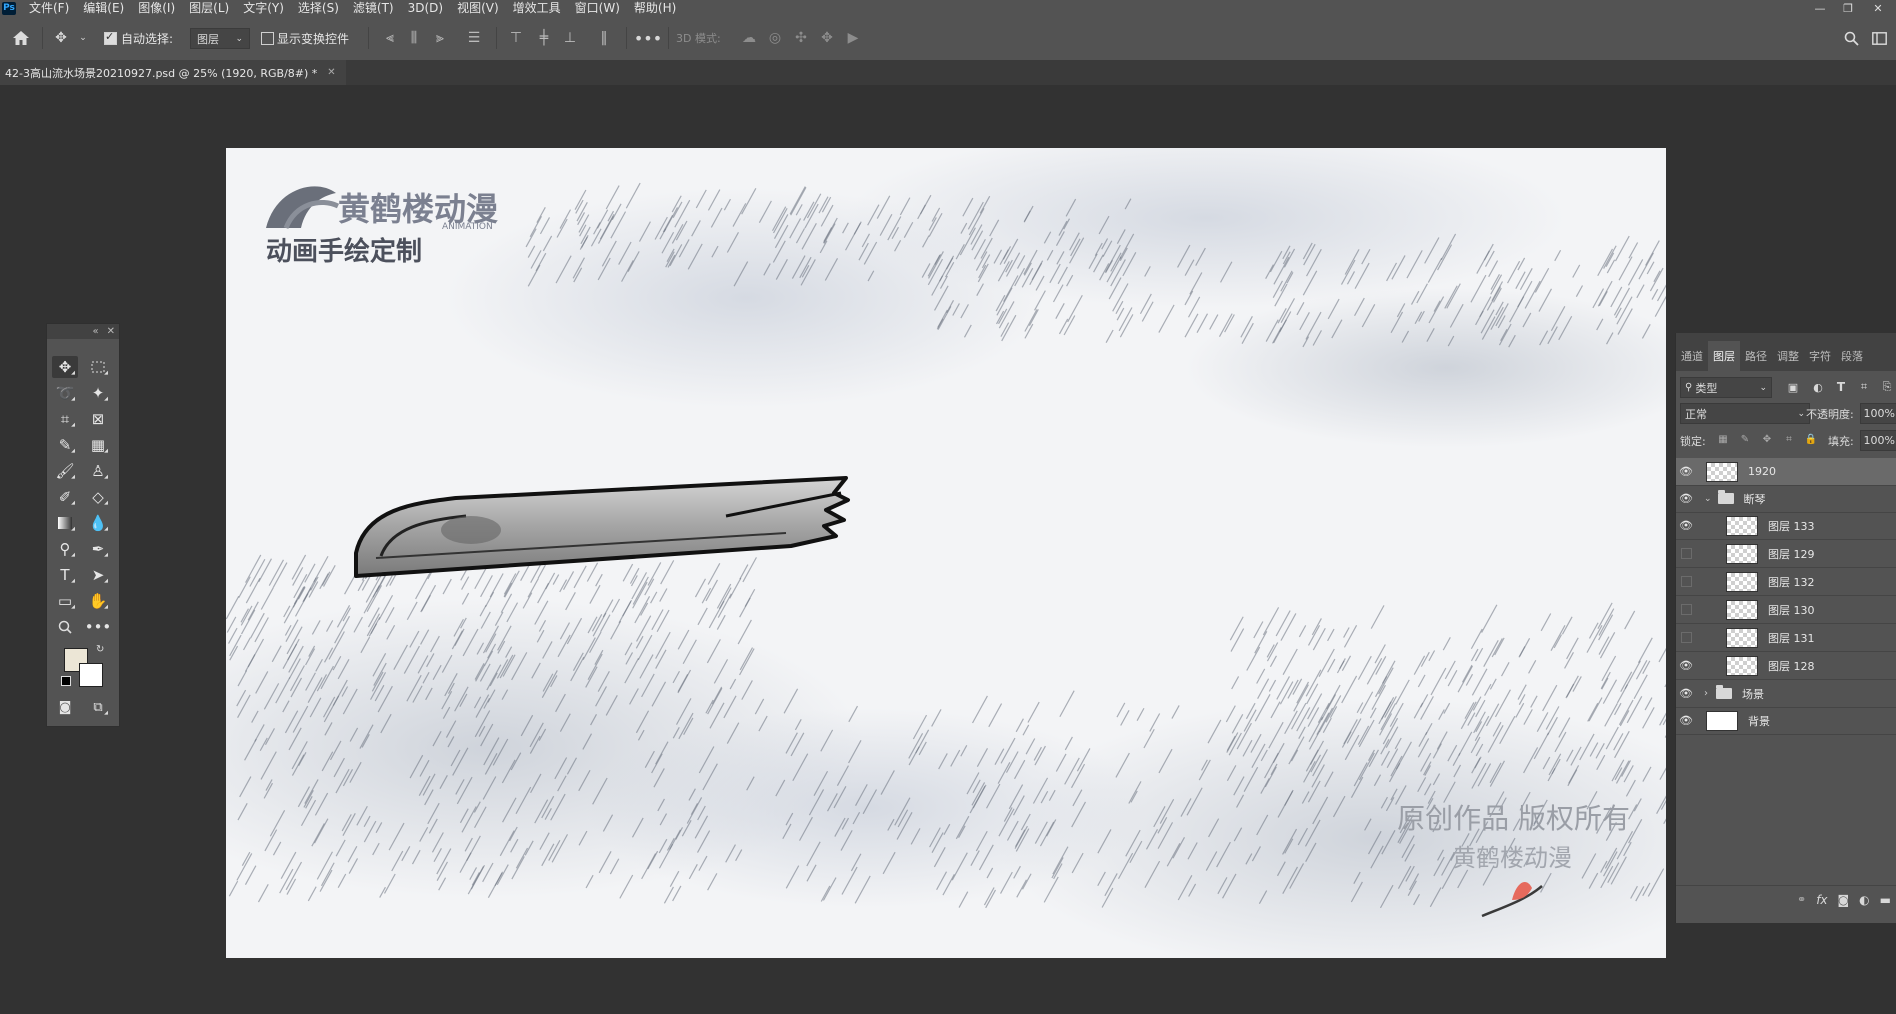 Image resolution: width=1896 pixels, height=1014 pixels. Describe the element at coordinates (98, 549) in the screenshot. I see `pen-tool-icon: ✒ ◢` at that location.